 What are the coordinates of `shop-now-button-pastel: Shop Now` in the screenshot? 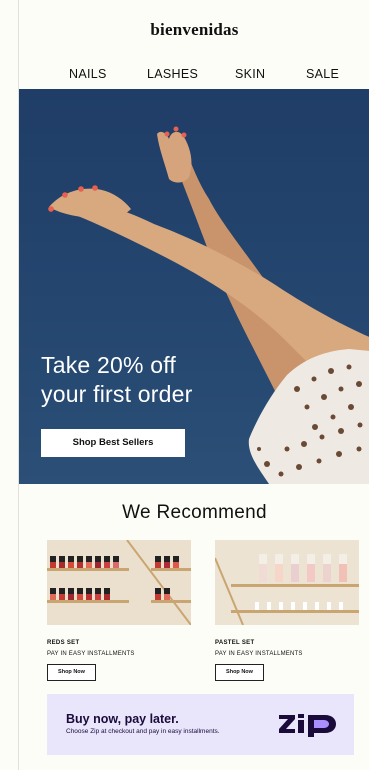 It's located at (239, 672).